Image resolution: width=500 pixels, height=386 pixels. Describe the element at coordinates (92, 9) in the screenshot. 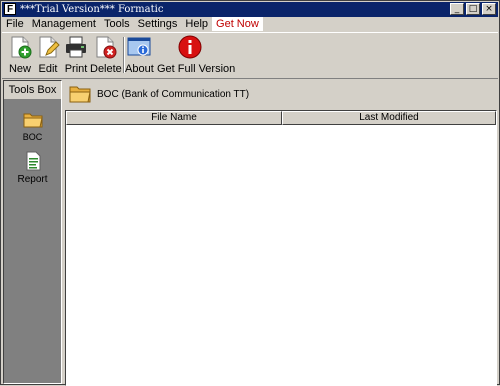

I see `window-title: ***Trial Version*** Formatic` at that location.